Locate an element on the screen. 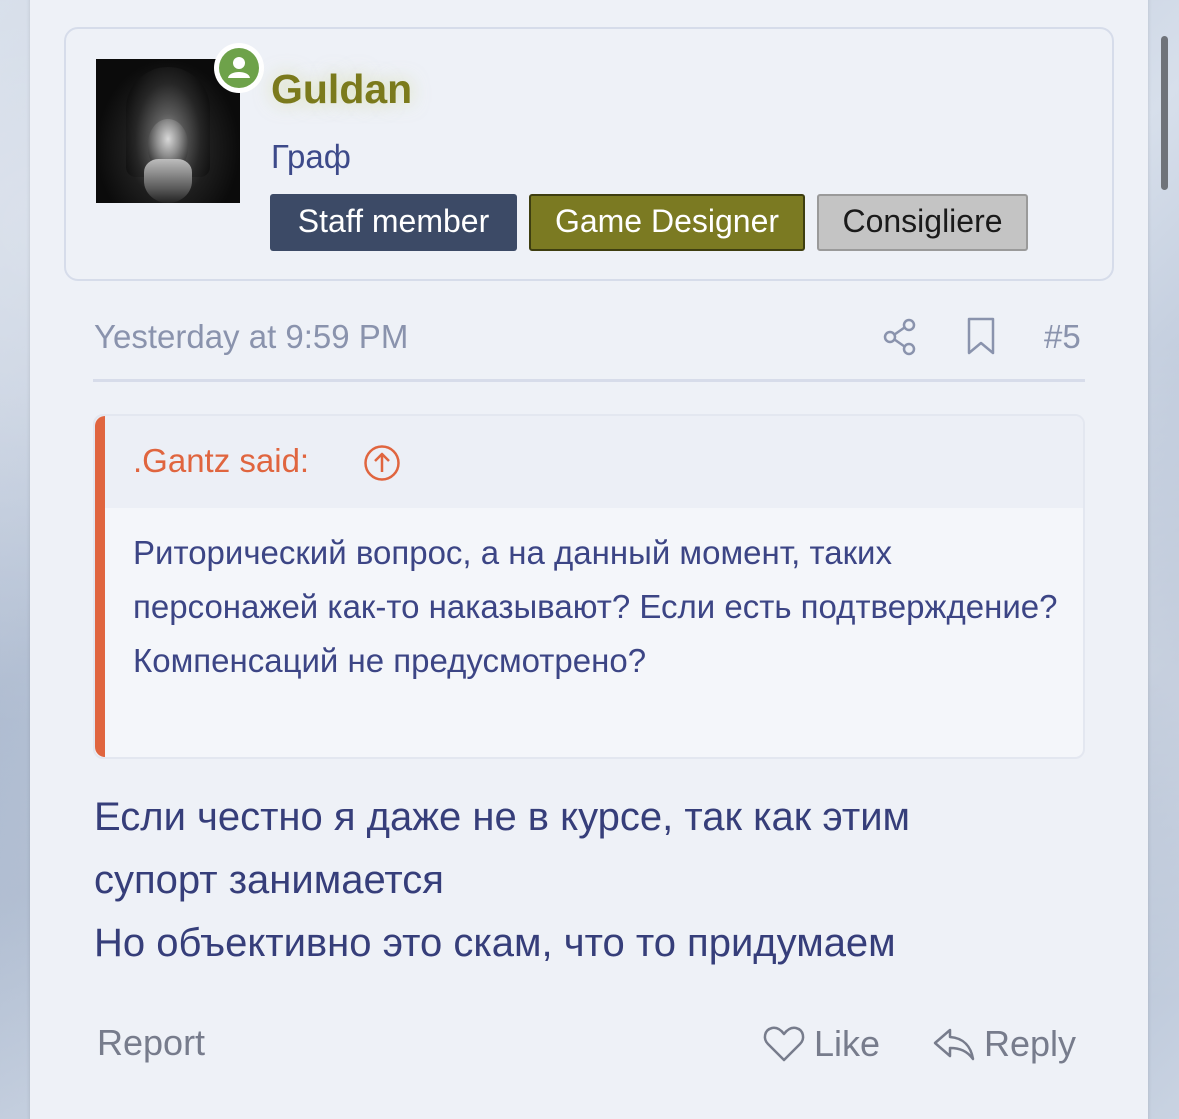 The width and height of the screenshot is (1179, 1119). share-icon is located at coordinates (900, 337).